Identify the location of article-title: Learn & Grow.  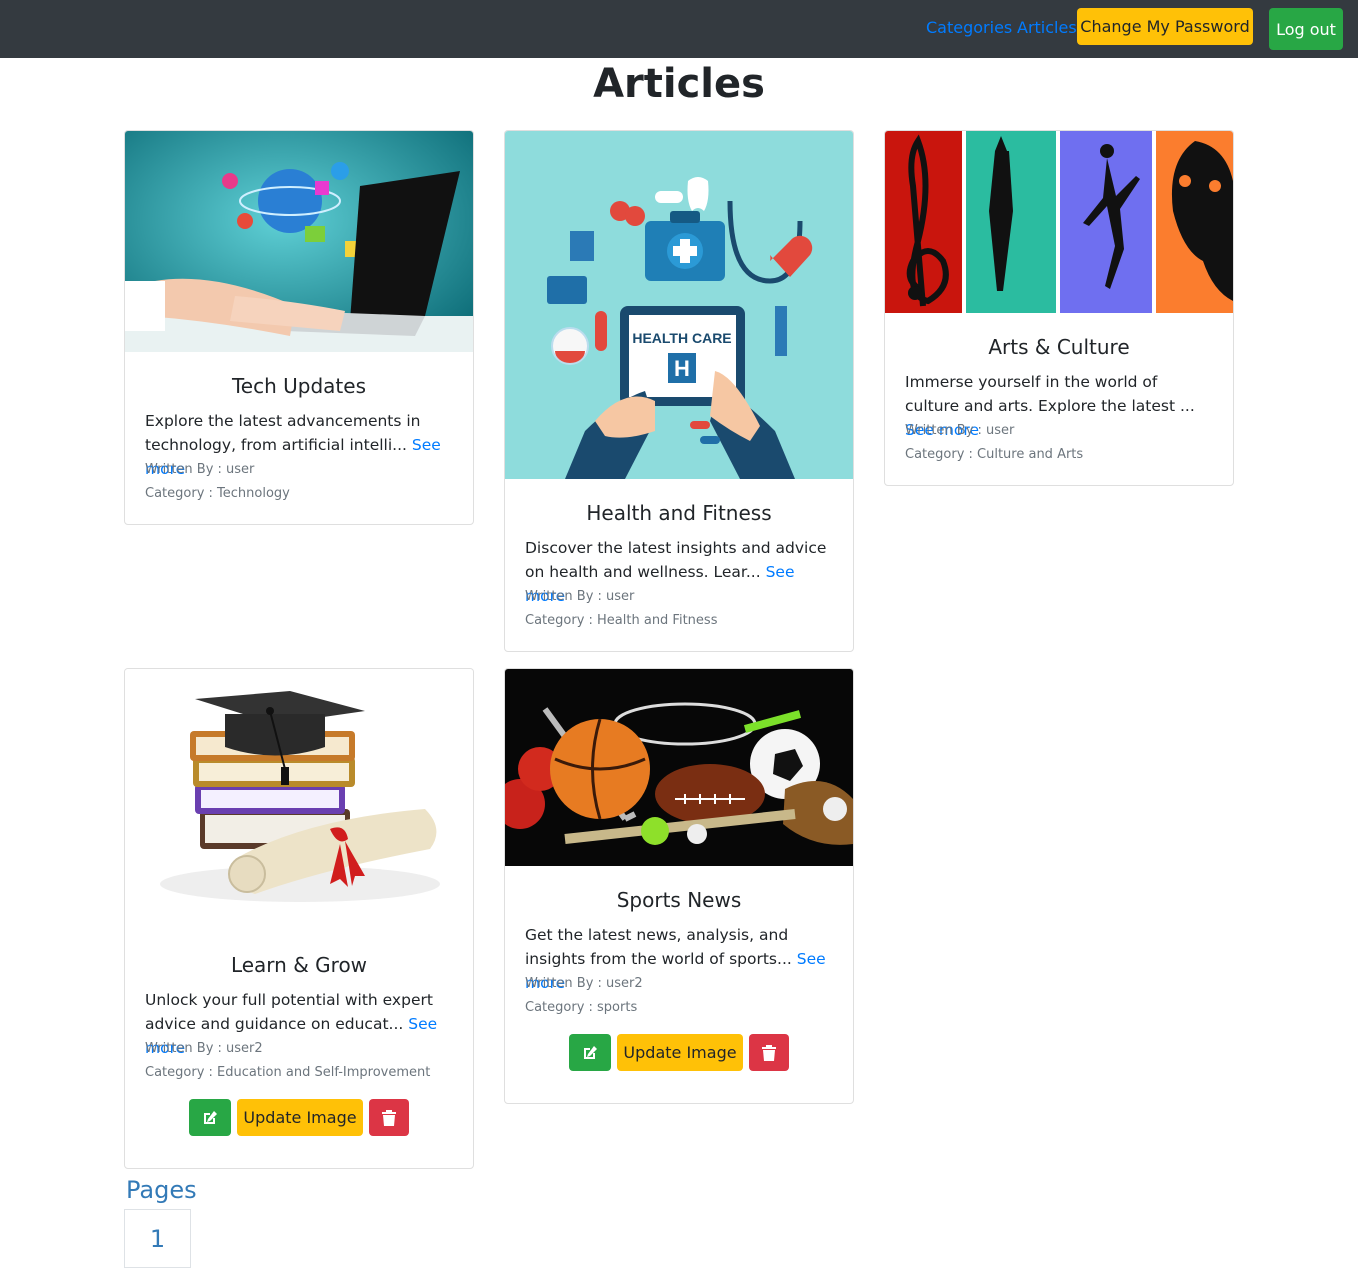
(299, 965).